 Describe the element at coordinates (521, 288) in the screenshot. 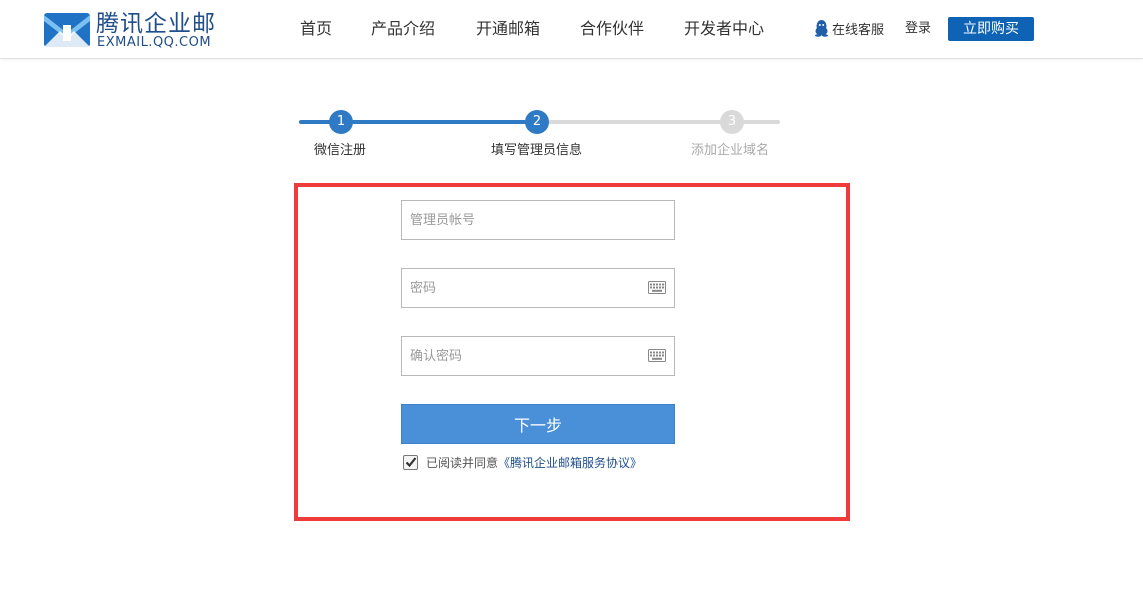

I see `password-input` at that location.